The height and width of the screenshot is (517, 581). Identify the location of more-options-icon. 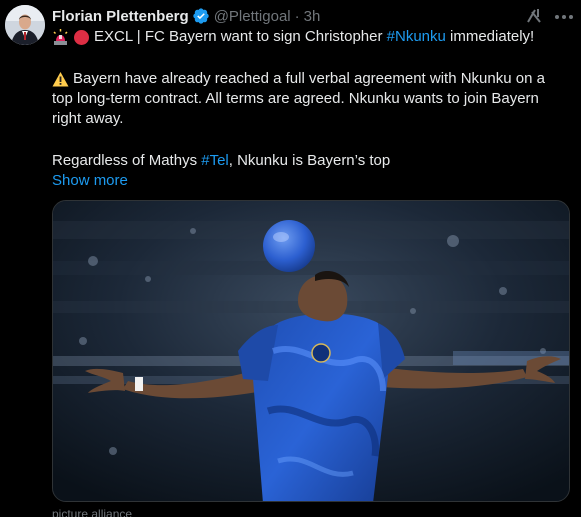
(564, 17).